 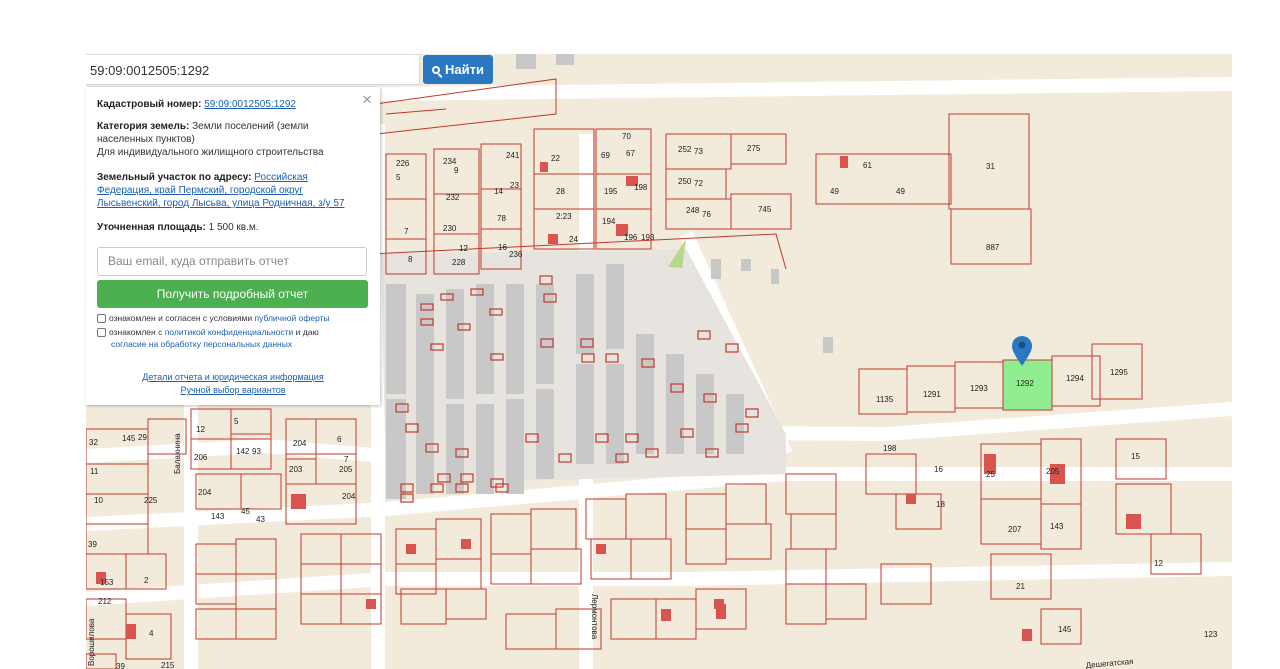 What do you see at coordinates (453, 197) in the screenshot?
I see `parcel-label: 232` at bounding box center [453, 197].